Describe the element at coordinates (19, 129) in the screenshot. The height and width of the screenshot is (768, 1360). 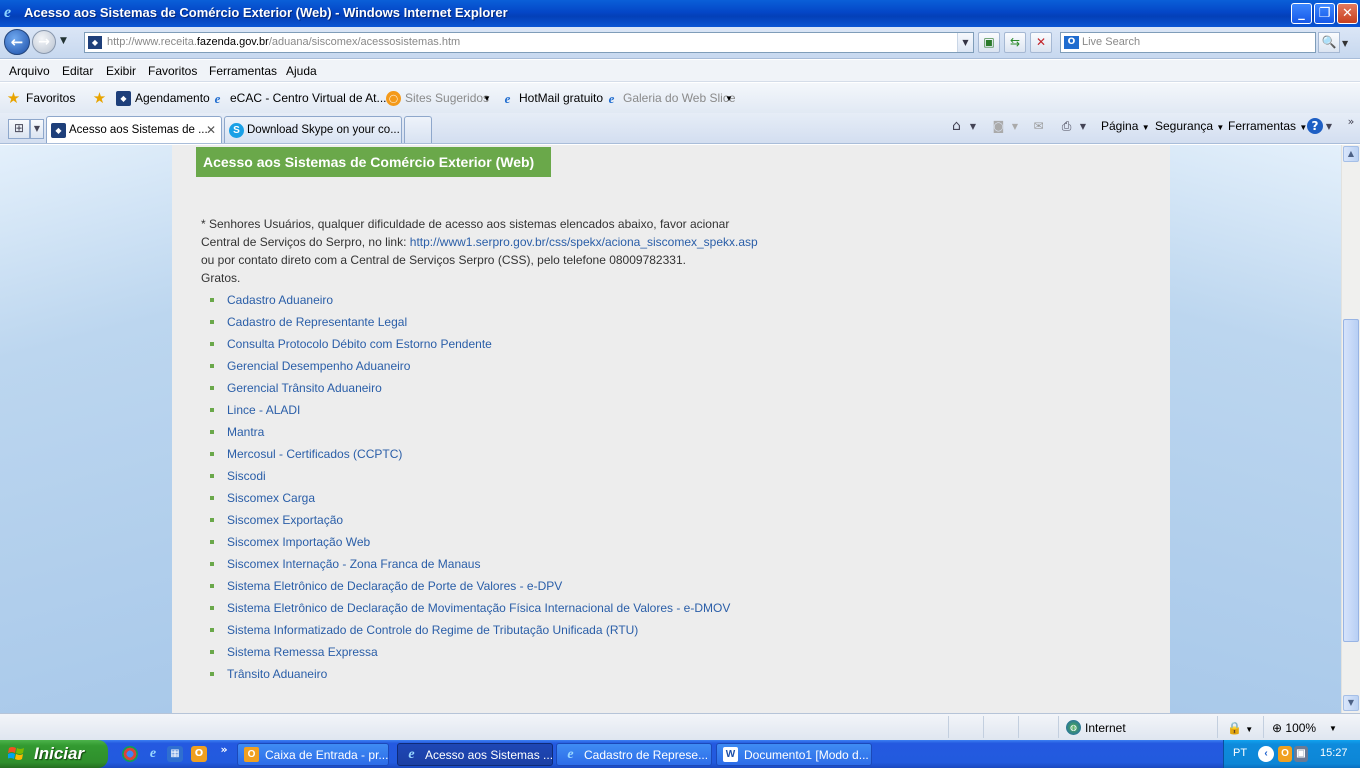
I see `quick-tabs-icon: ⊞` at that location.